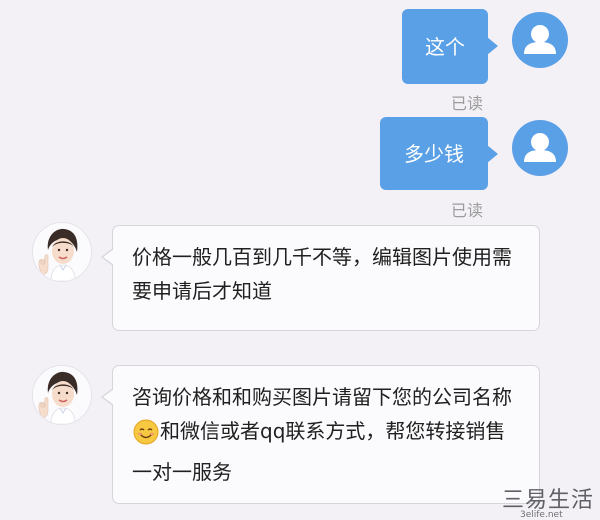  What do you see at coordinates (319, 451) in the screenshot?
I see `incoming-message-text: 和微信或者qq联系方式，帮您转接销售一对一服务` at bounding box center [319, 451].